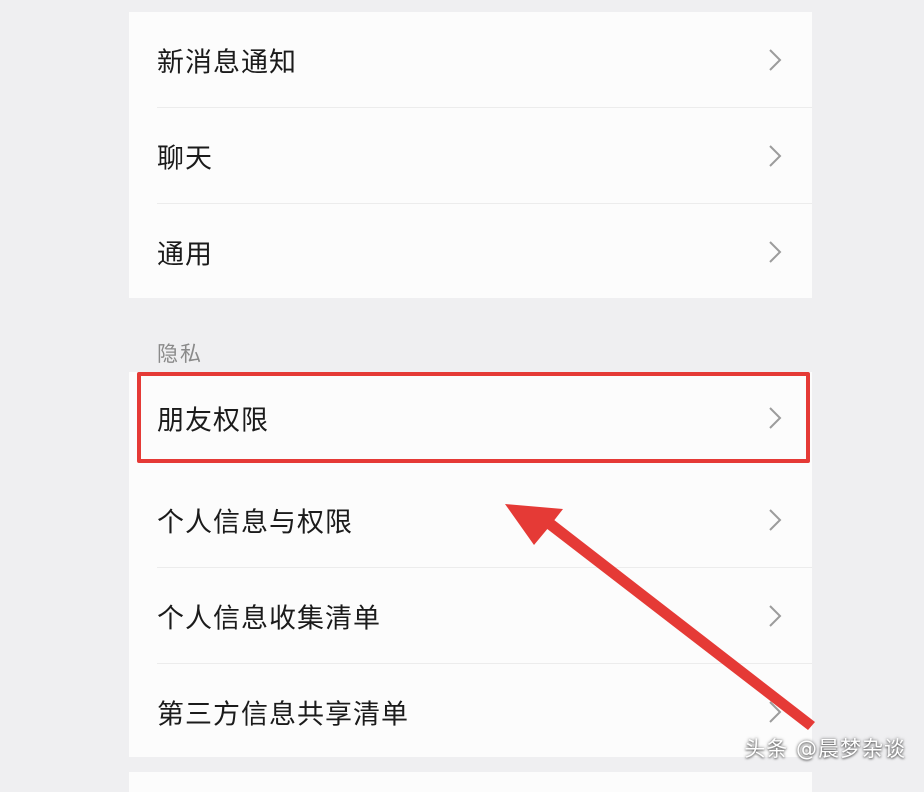  I want to click on settings-item-chat: 聊天, so click(470, 155).